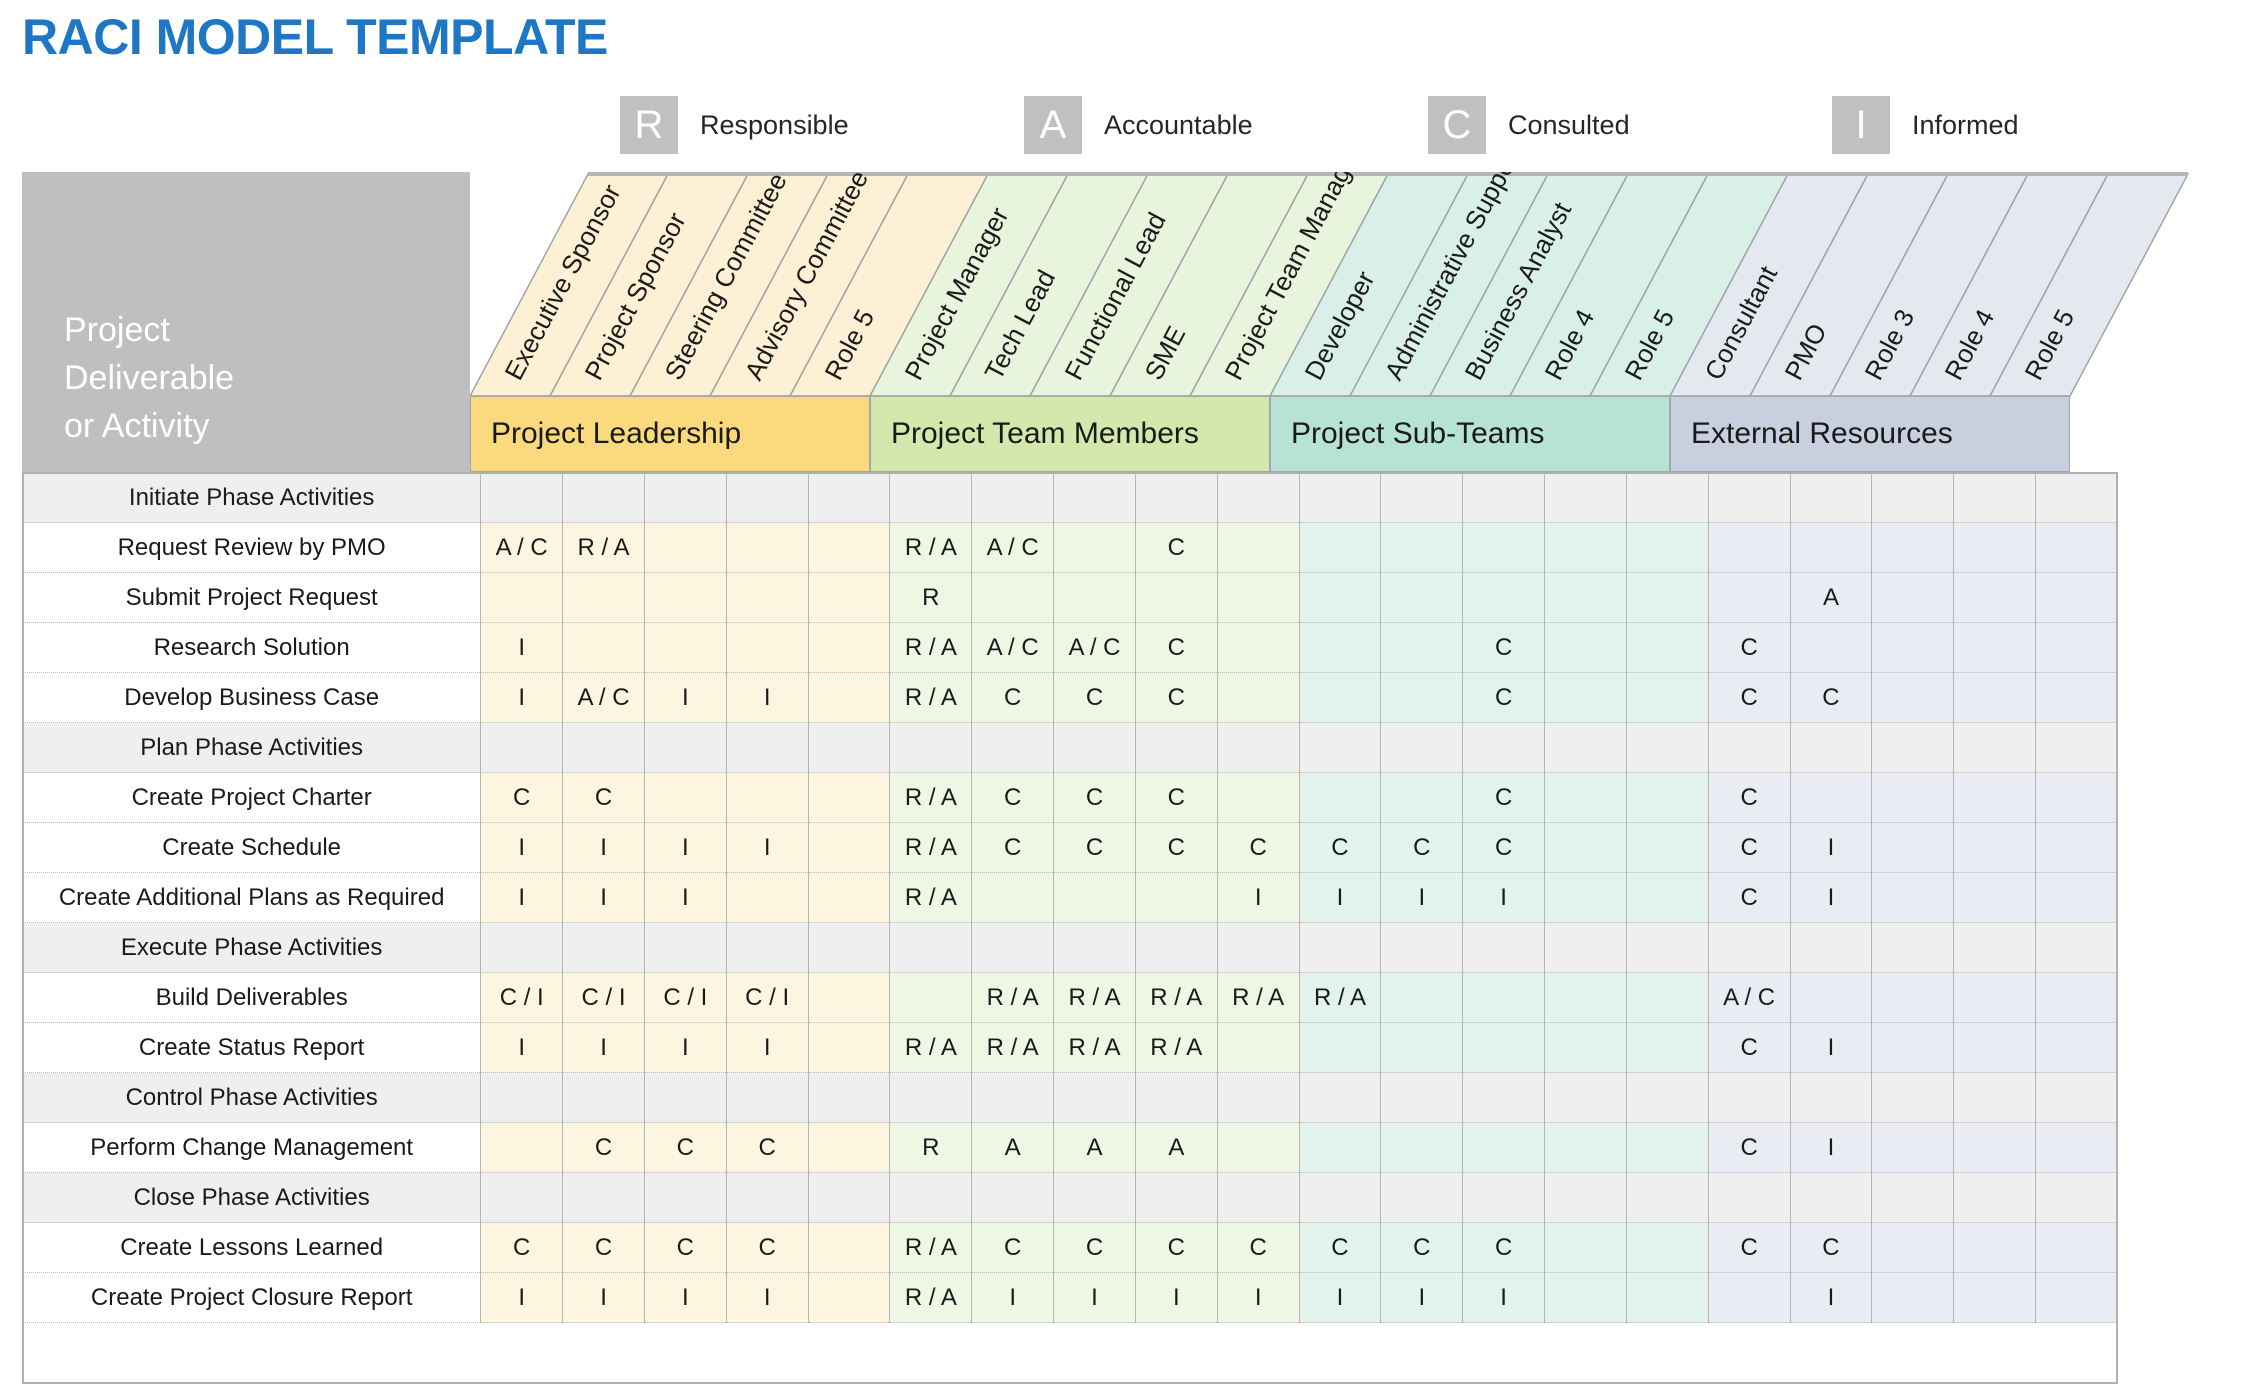 The width and height of the screenshot is (2266, 1394). I want to click on group-header-0: Project Leadership, so click(670, 434).